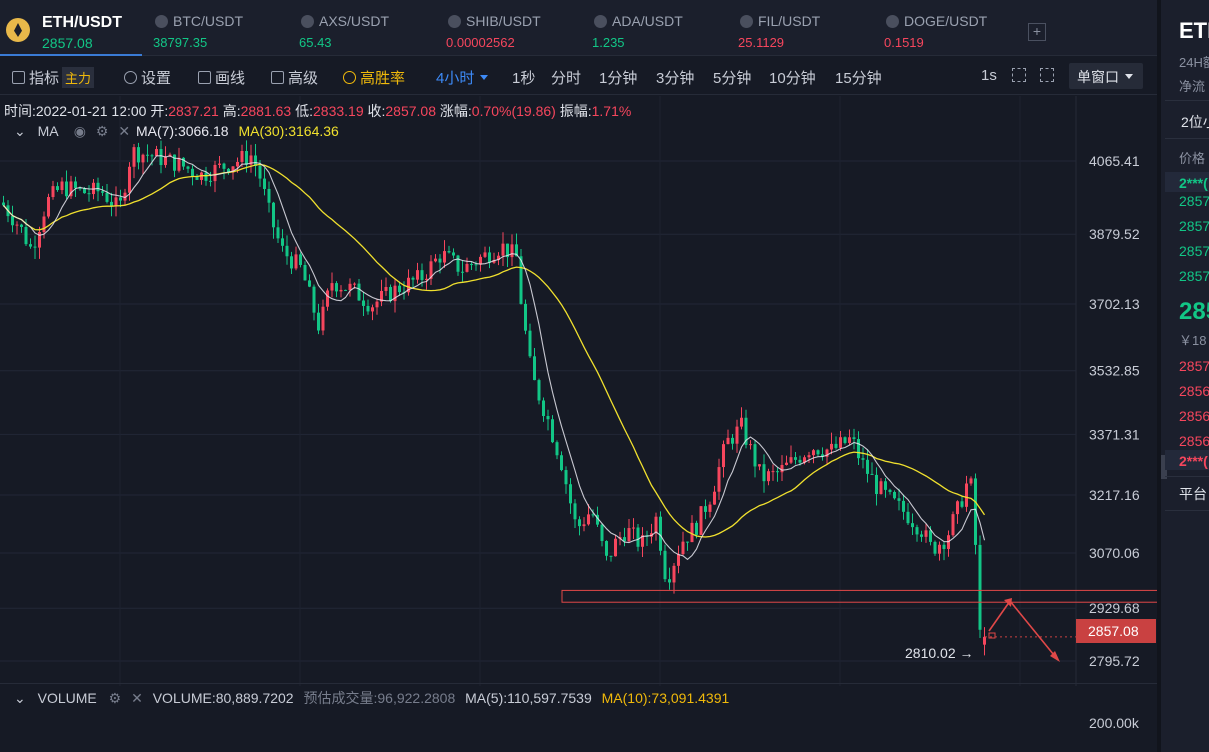 This screenshot has height=752, width=1209. What do you see at coordinates (1195, 122) in the screenshot?
I see `decimal-selector: 2位小` at bounding box center [1195, 122].